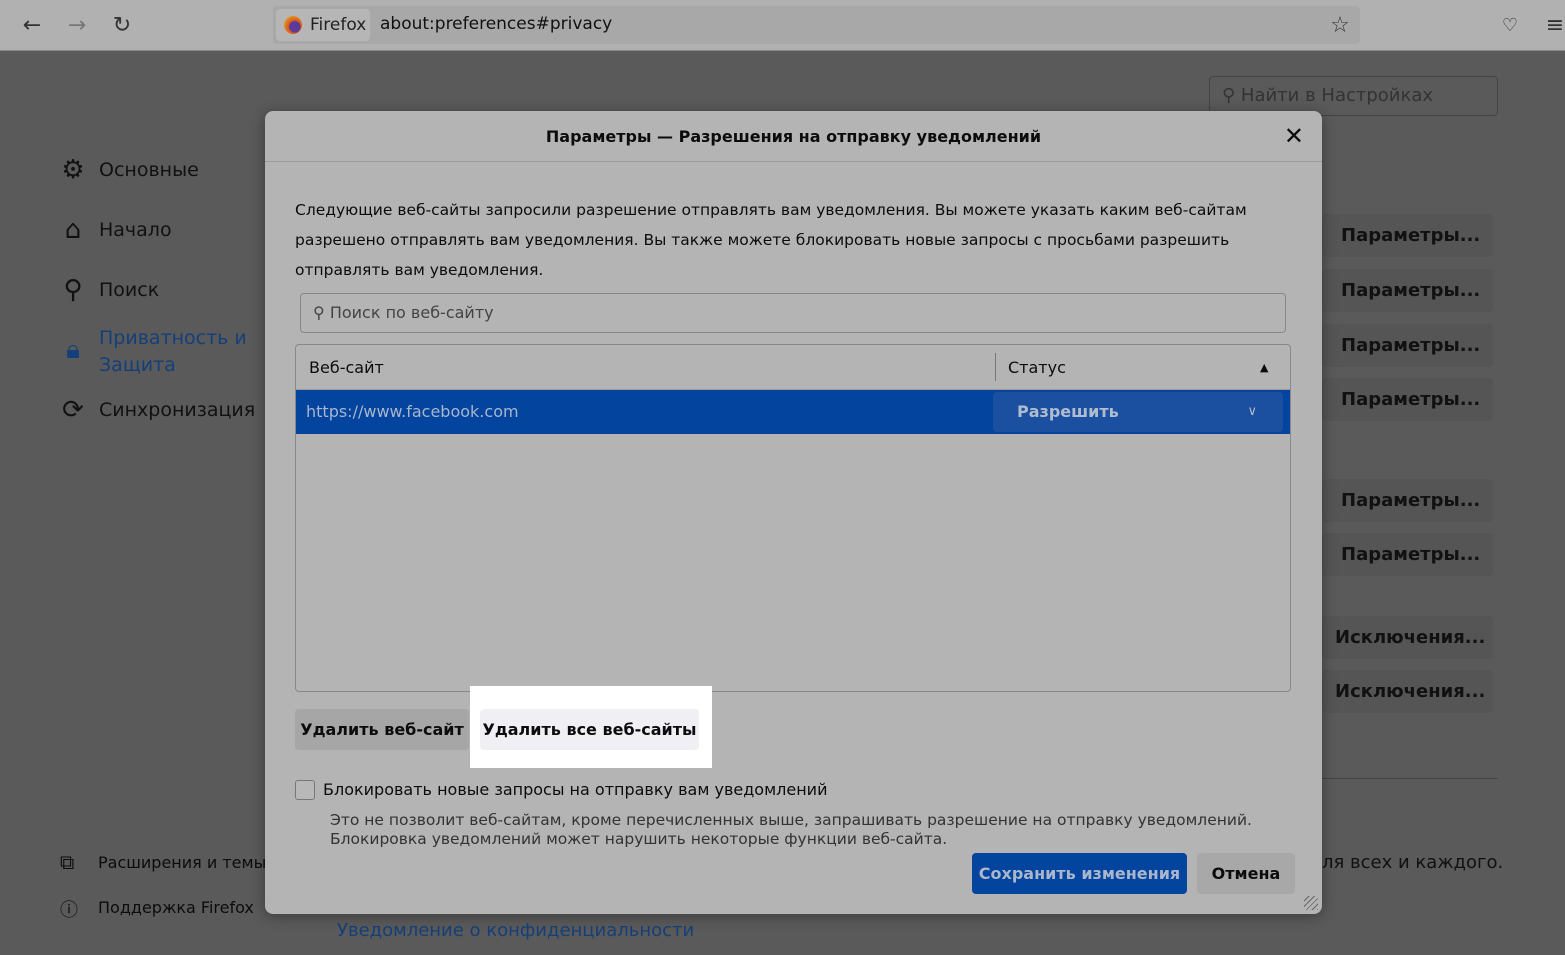 The height and width of the screenshot is (955, 1565). I want to click on block-requests-checkbox, so click(305, 790).